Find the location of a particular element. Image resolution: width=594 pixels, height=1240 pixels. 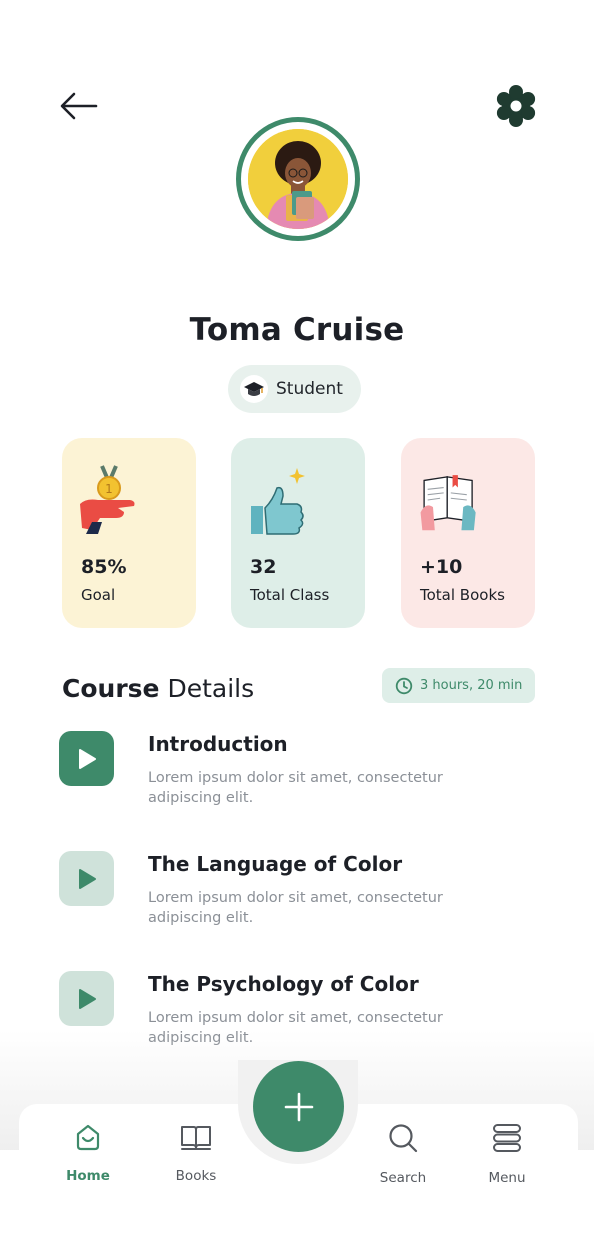

svg-text: 1 is located at coordinates (109, 489).